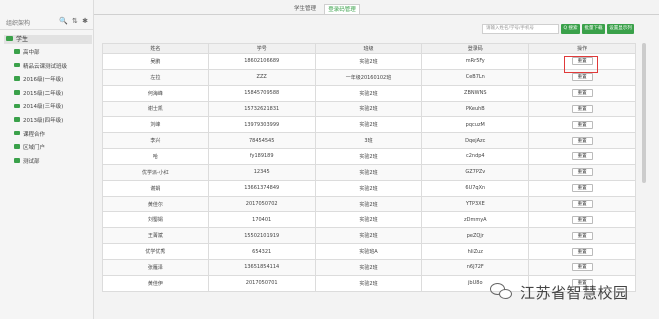 The image size is (659, 319). I want to click on table-row: 谢士凯 15732621831 实验2班 PKeuhB 重置, so click(369, 109).